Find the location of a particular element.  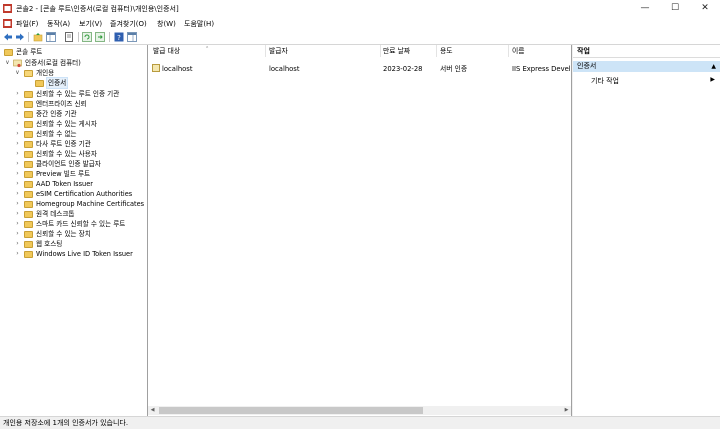

export-list-icon is located at coordinates (100, 37).